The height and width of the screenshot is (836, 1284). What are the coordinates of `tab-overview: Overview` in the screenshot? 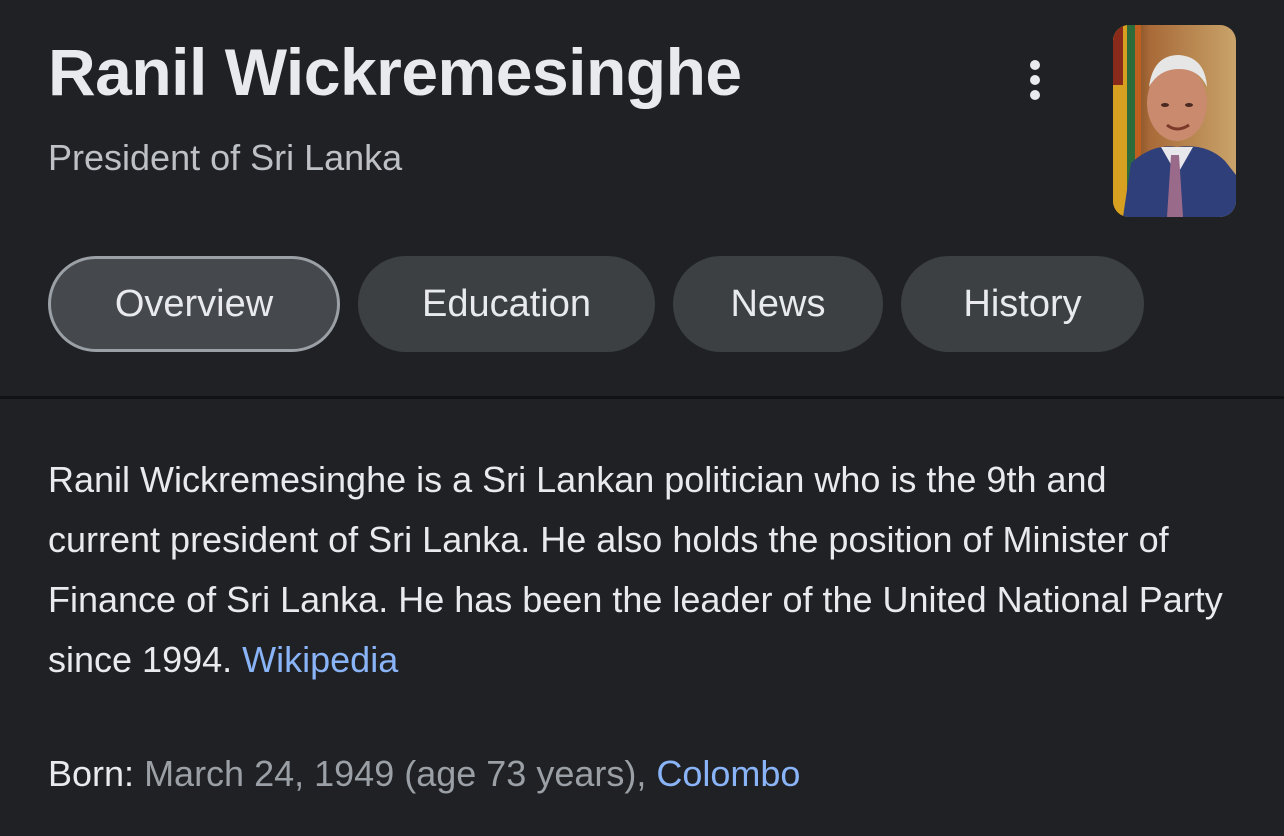 It's located at (194, 304).